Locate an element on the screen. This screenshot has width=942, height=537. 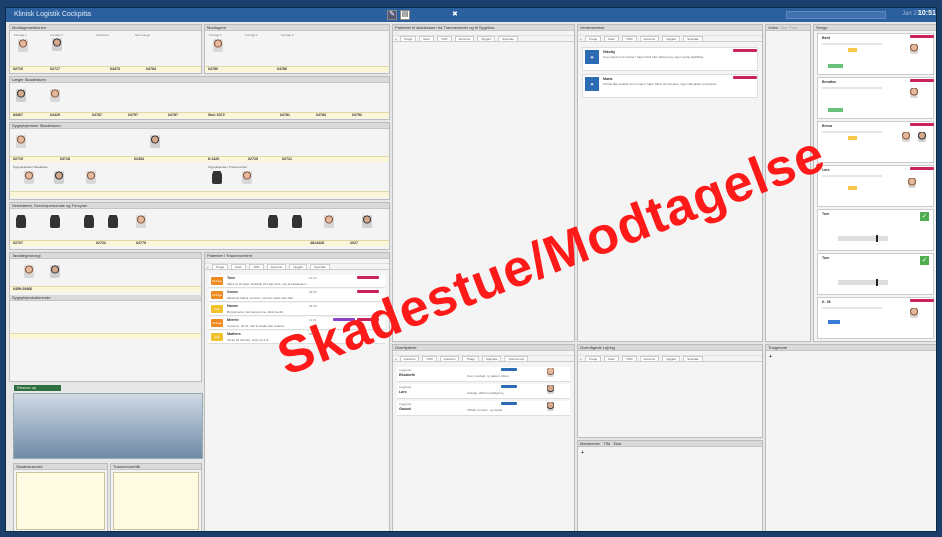
tab-tim: TIM is located at coordinates (606, 443).